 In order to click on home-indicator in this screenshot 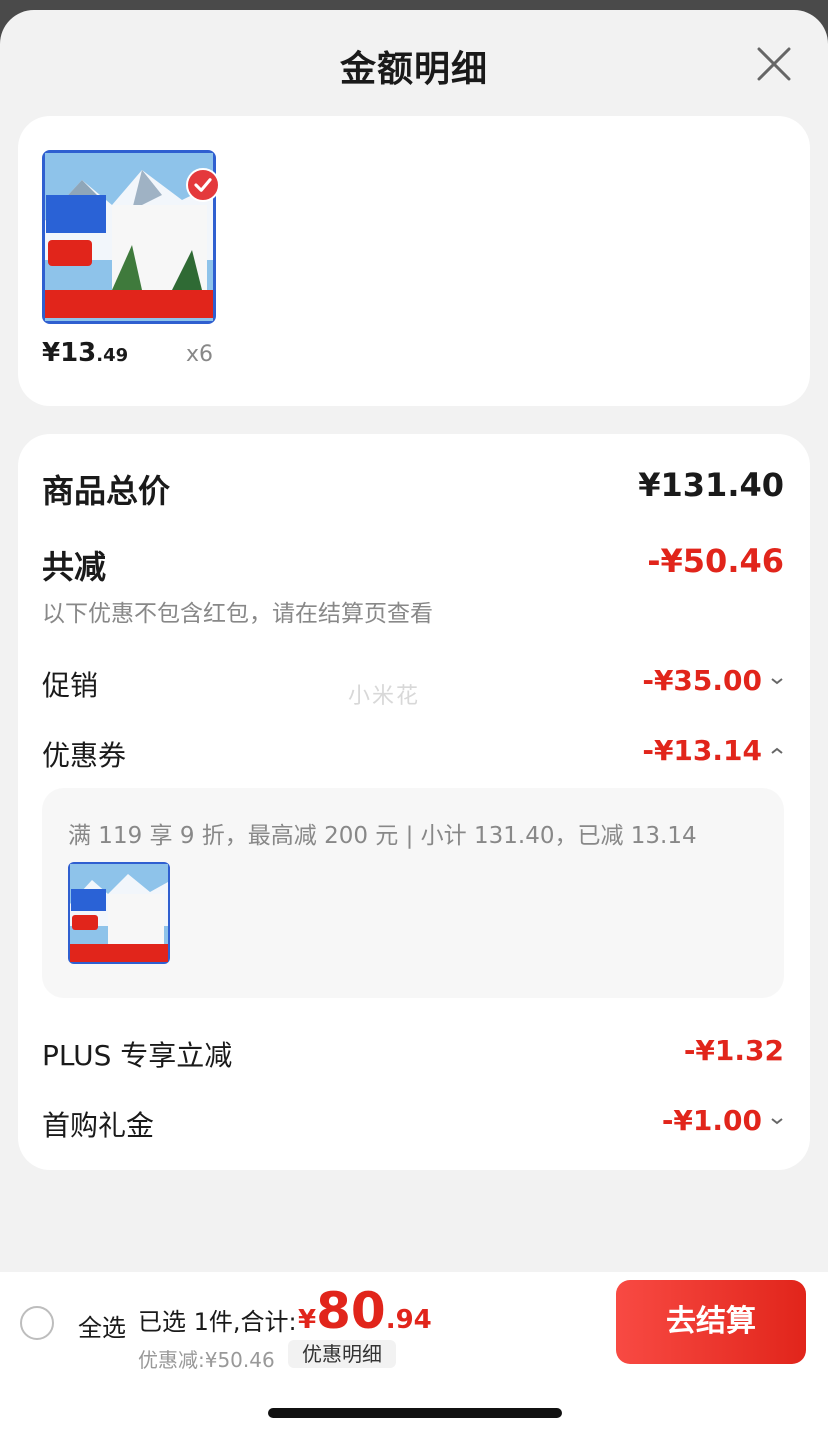, I will do `click(415, 1413)`.